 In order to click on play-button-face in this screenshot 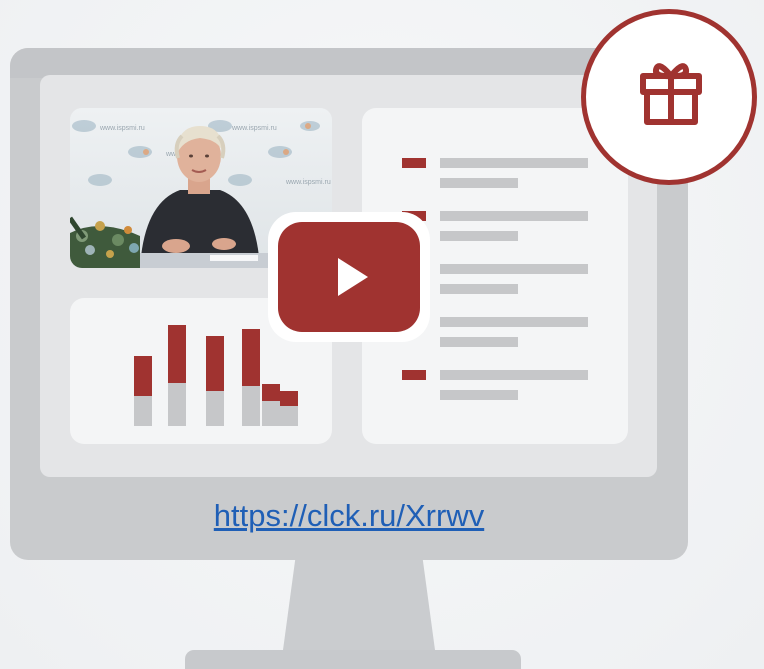, I will do `click(349, 277)`.